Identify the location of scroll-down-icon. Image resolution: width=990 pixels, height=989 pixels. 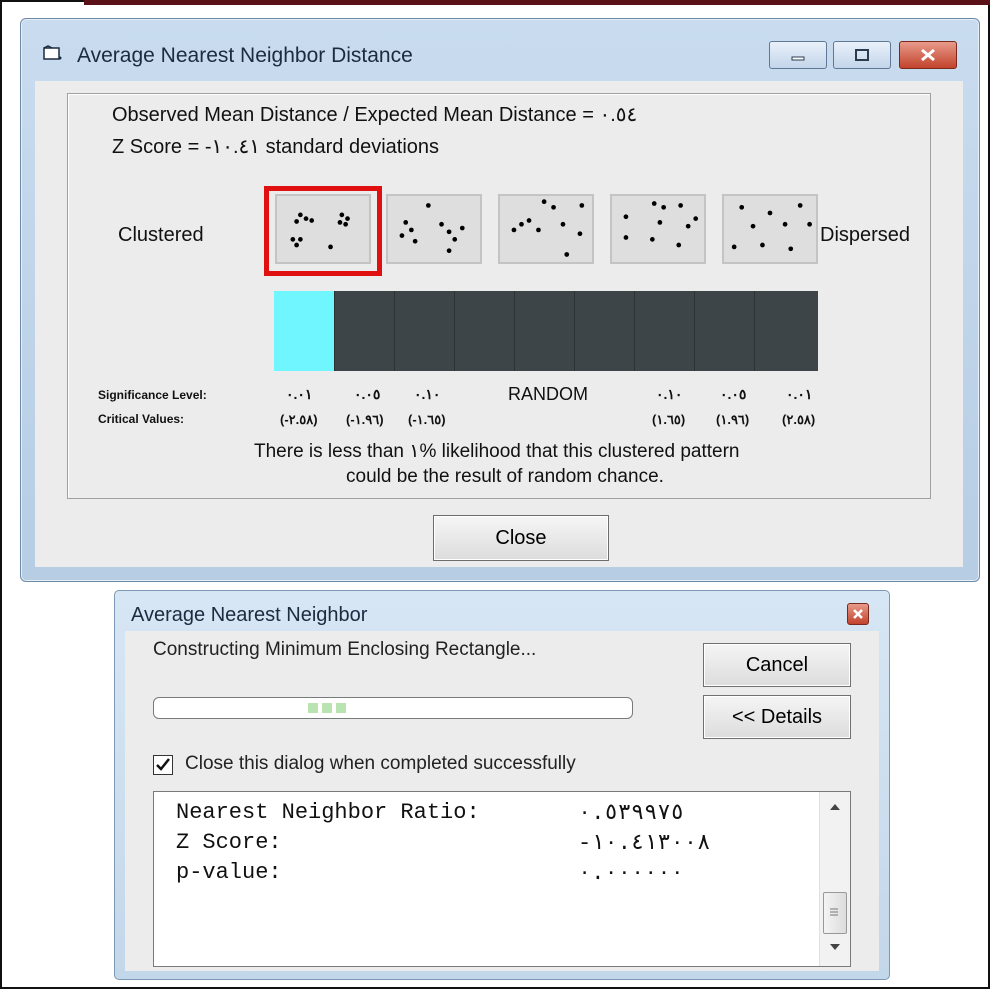
(835, 947).